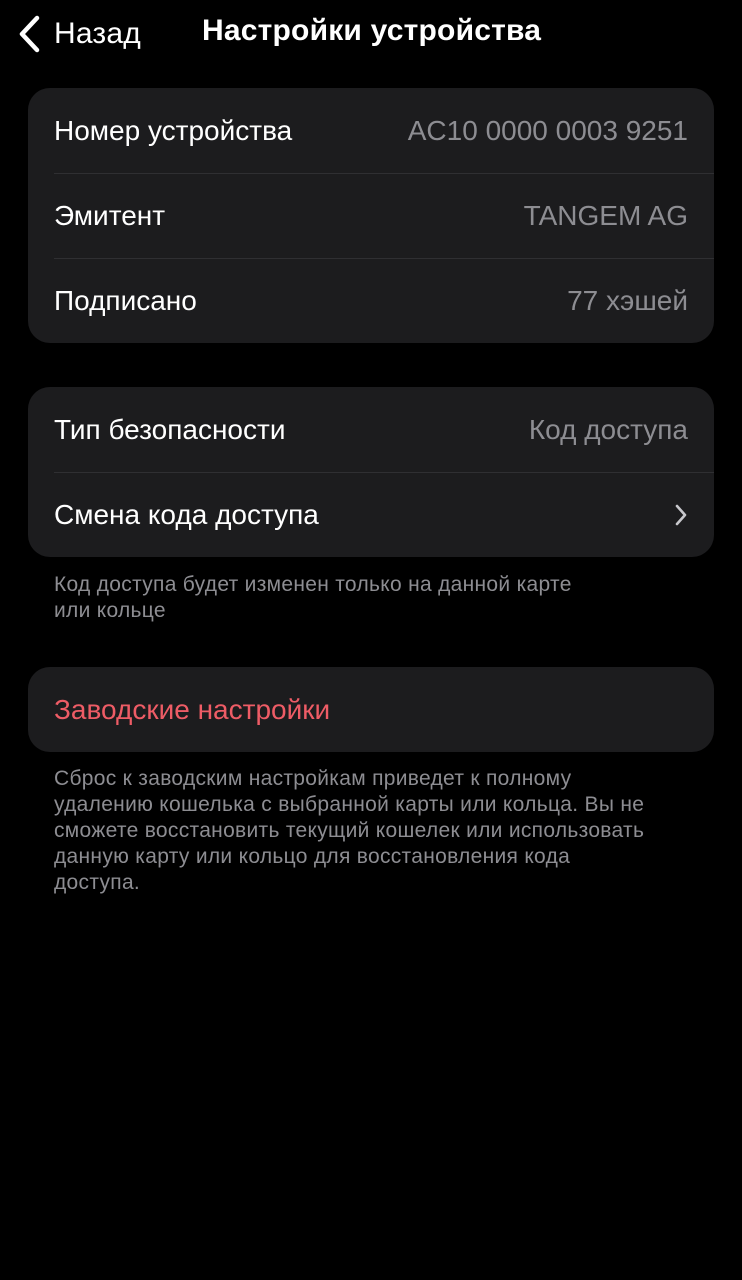  Describe the element at coordinates (547, 130) in the screenshot. I see `device-number-value: AC10 0000 0003 9251` at that location.